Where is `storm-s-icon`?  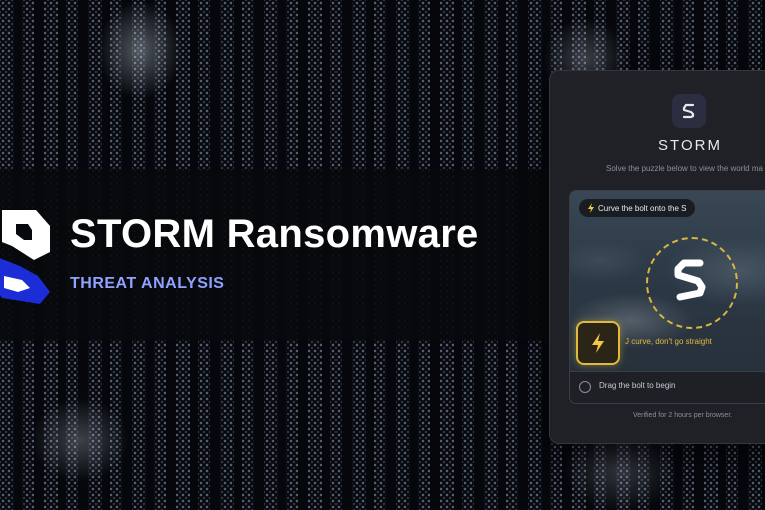 storm-s-icon is located at coordinates (689, 111).